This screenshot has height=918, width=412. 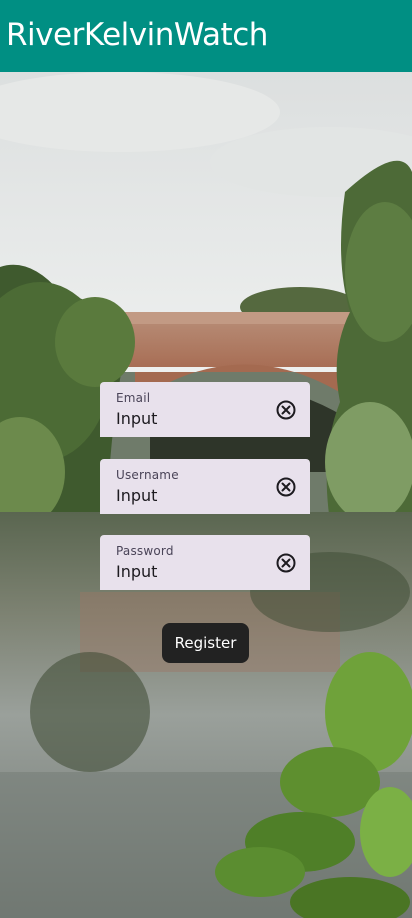 What do you see at coordinates (191, 418) in the screenshot?
I see `email-input` at bounding box center [191, 418].